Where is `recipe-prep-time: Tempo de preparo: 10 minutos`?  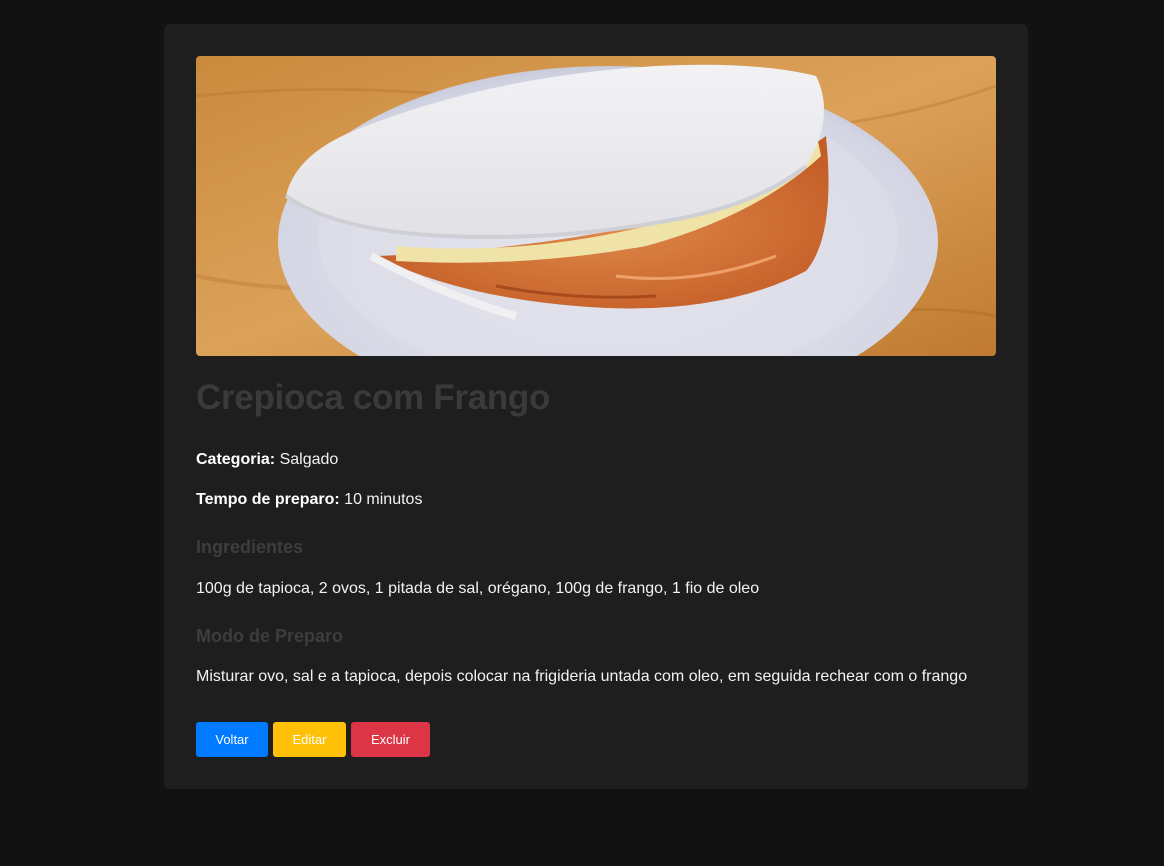 recipe-prep-time: Tempo de preparo: 10 minutos is located at coordinates (309, 500).